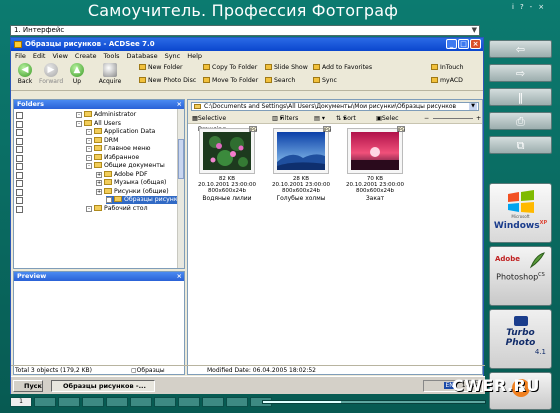 The height and width of the screenshot is (413, 560). Describe the element at coordinates (125, 166) in the screenshot. I see `tree-node: - Общие документы` at that location.